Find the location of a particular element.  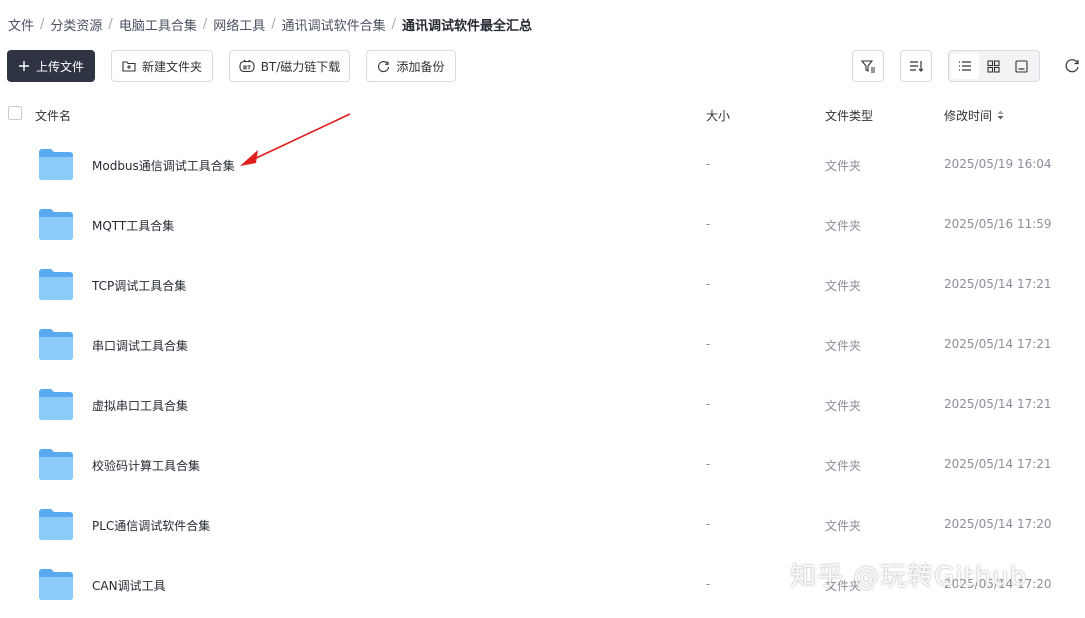

breadcrumb-item-current: 通讯调试软件最全汇总 is located at coordinates (467, 26).